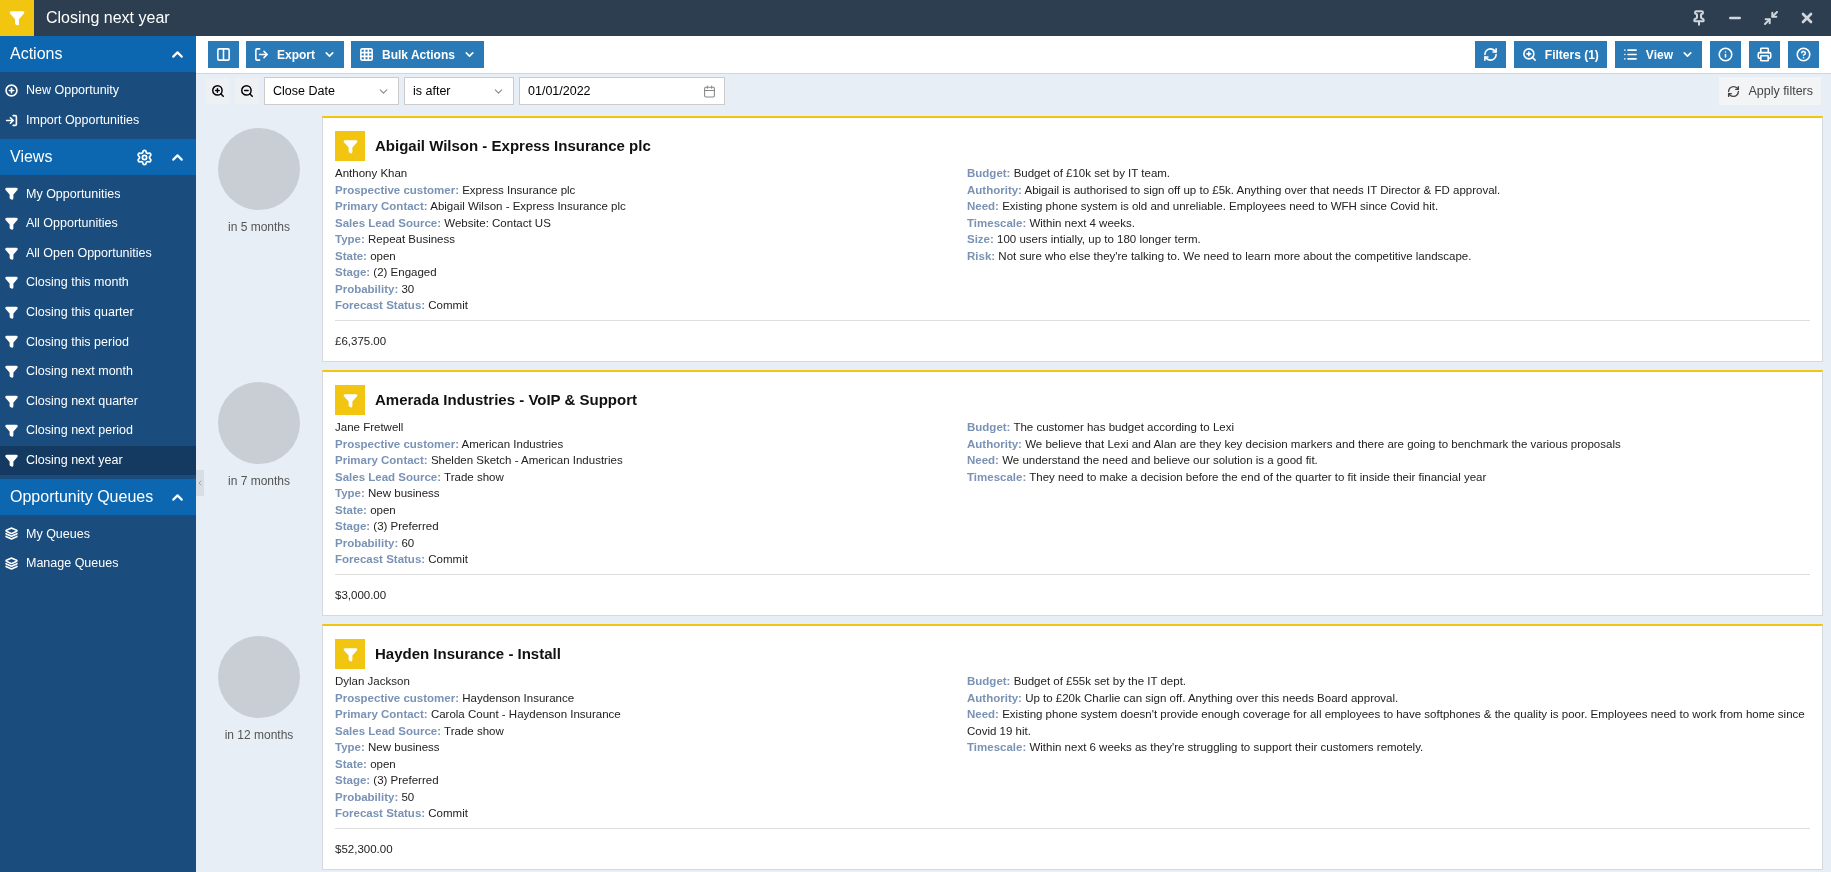  Describe the element at coordinates (1770, 91) in the screenshot. I see `apply-filters-button: Apply filters` at that location.